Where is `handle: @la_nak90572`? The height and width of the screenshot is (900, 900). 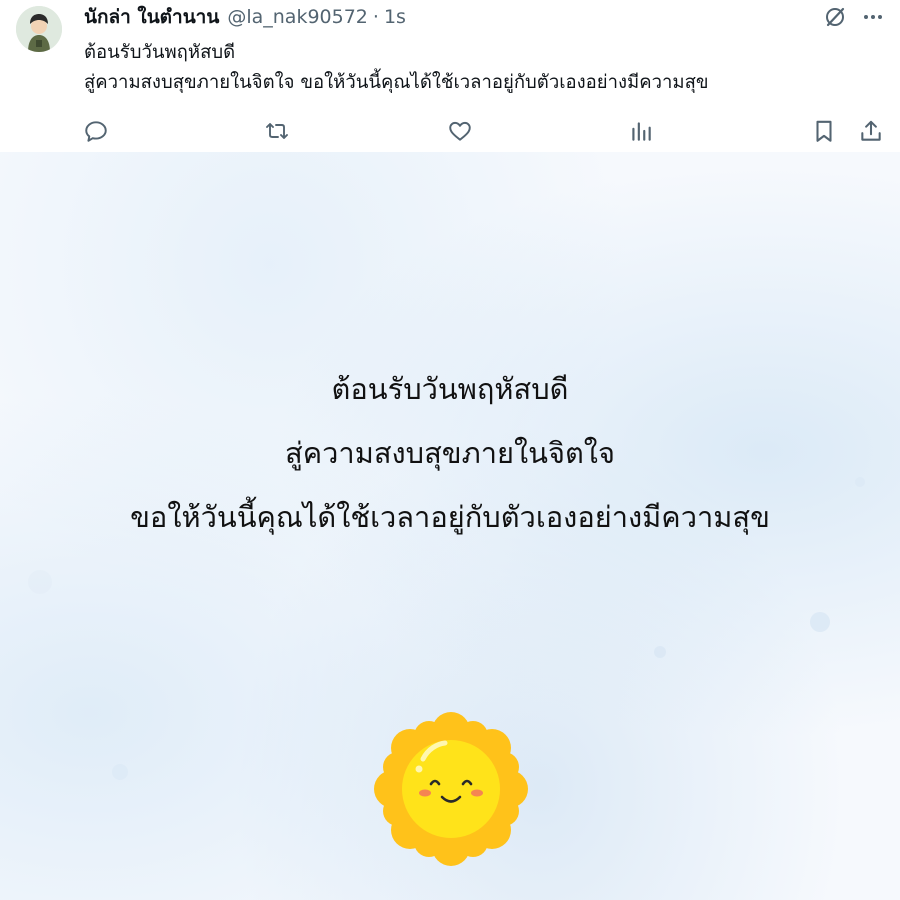
handle: @la_nak90572 is located at coordinates (297, 17).